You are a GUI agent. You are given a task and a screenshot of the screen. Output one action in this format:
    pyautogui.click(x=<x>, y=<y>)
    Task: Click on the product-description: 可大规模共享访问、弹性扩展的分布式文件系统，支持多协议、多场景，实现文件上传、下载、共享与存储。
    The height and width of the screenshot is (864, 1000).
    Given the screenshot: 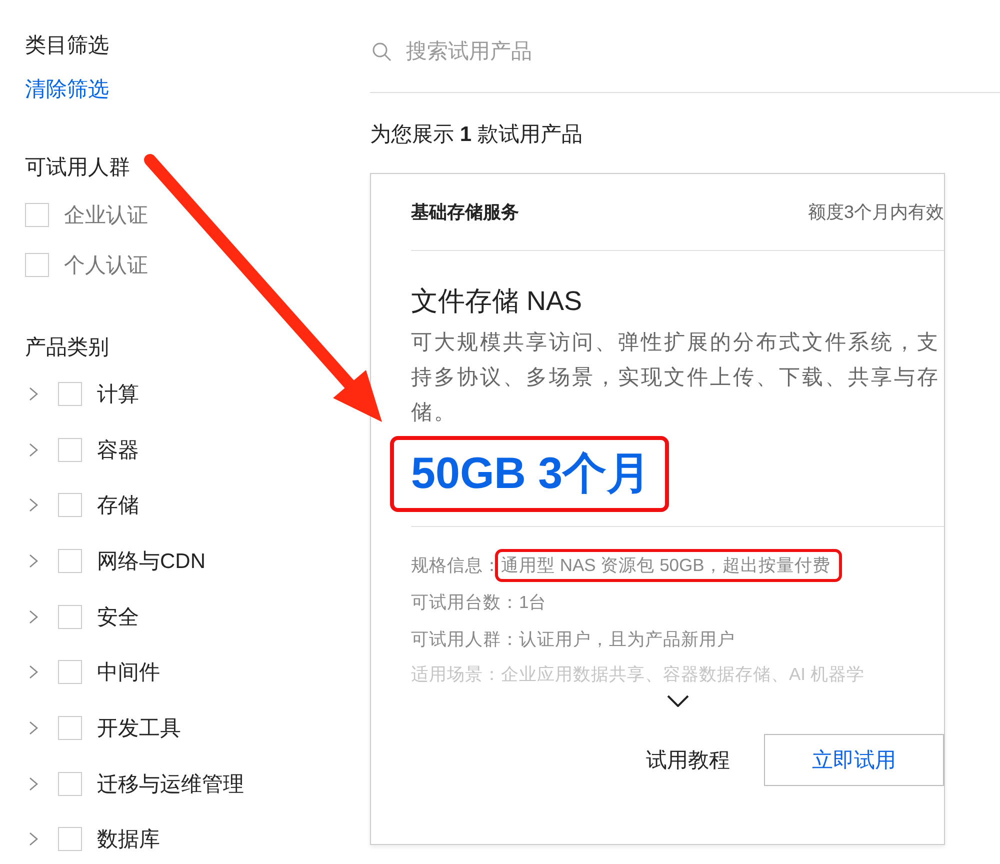 What is the action you would take?
    pyautogui.click(x=676, y=378)
    